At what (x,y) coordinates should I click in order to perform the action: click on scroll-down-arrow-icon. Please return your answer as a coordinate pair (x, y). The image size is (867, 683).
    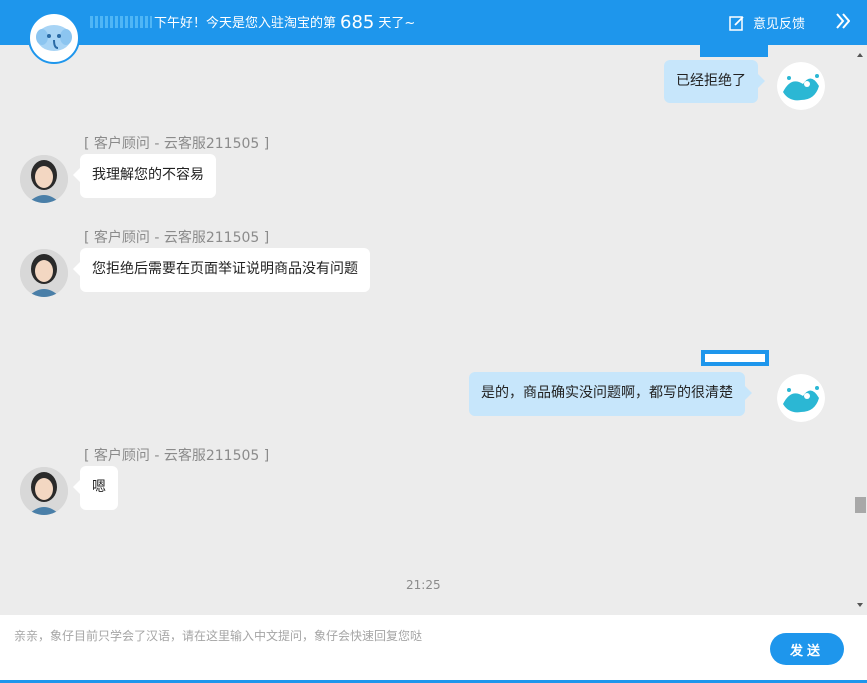
    Looking at the image, I should click on (860, 605).